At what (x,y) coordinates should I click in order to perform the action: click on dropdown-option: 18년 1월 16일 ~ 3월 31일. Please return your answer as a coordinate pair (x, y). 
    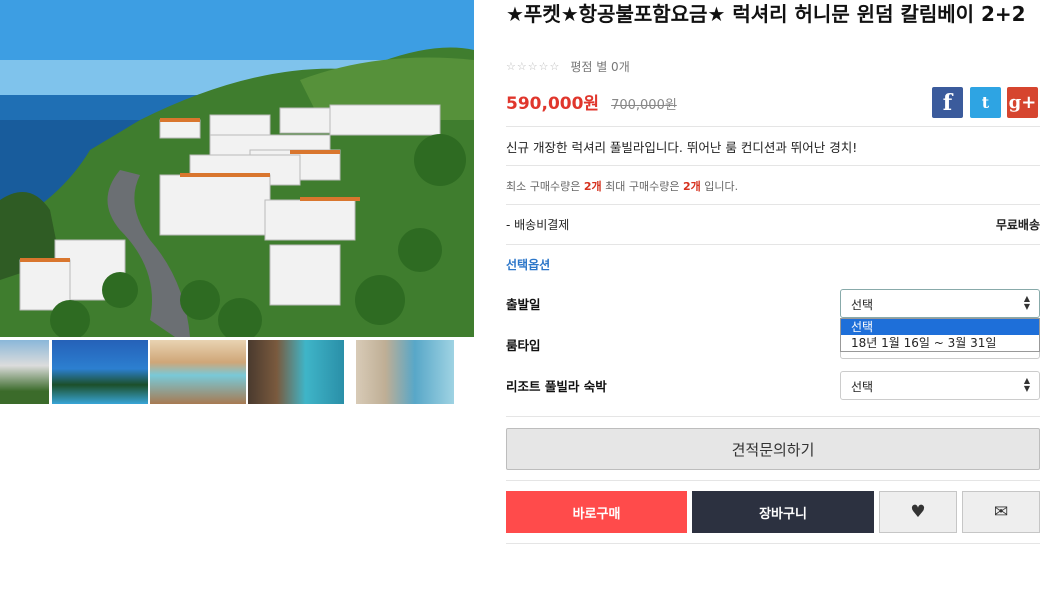
    Looking at the image, I should click on (940, 343).